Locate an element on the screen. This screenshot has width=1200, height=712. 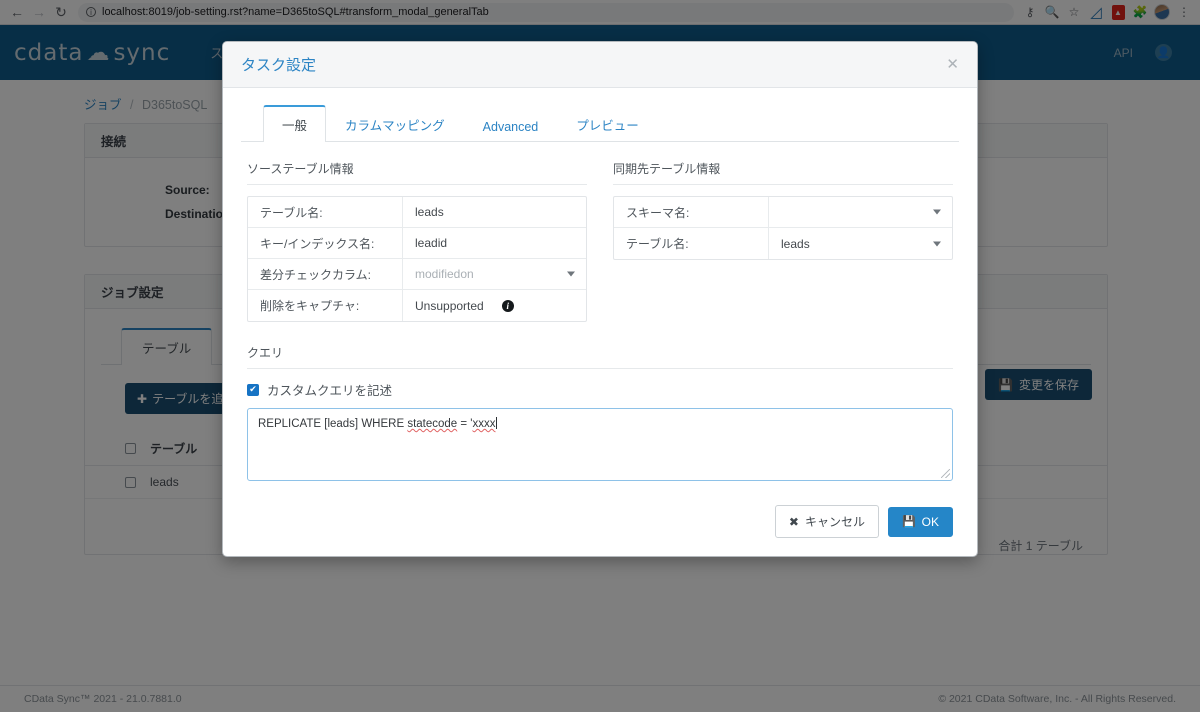
destination-table-value: leads is located at coordinates (795, 243).